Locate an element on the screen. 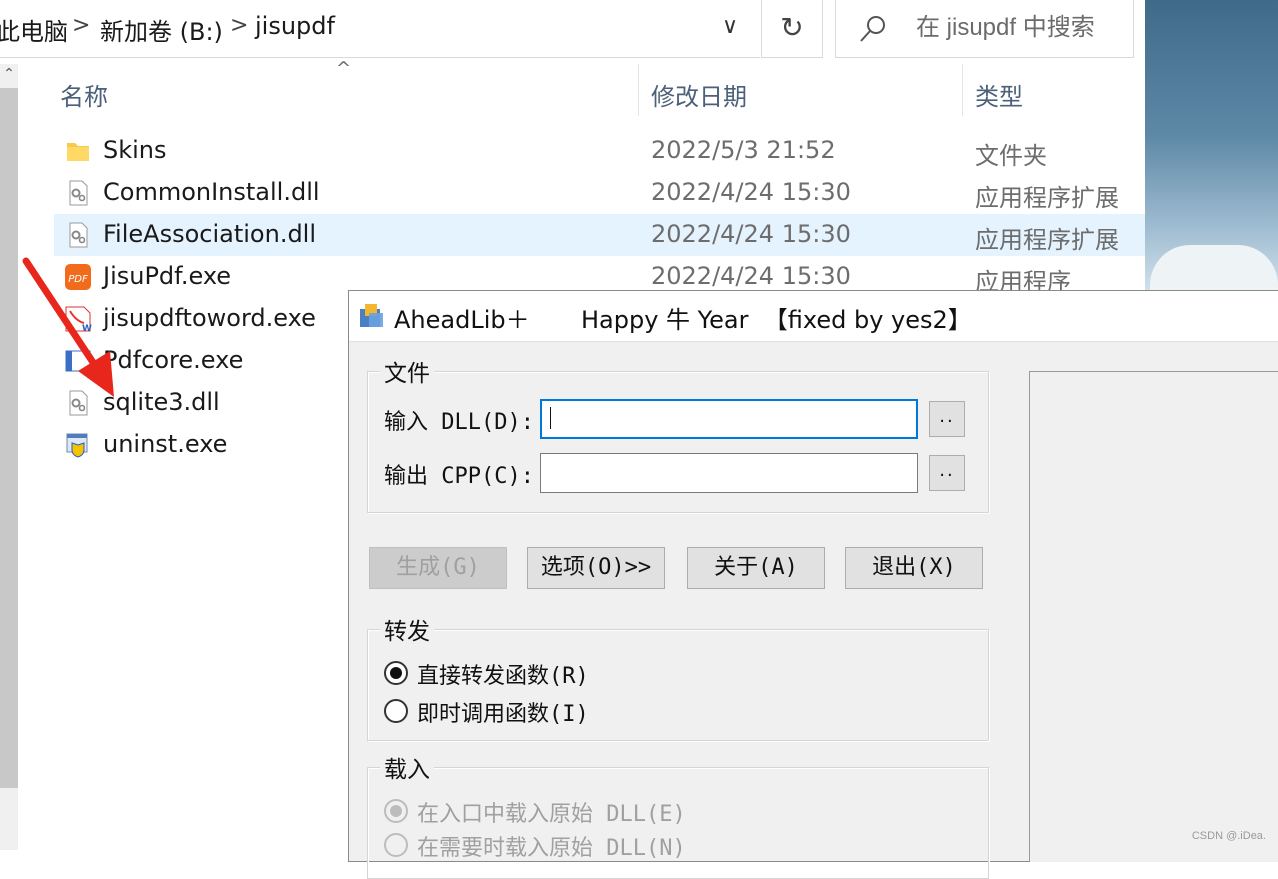 The image size is (1278, 879). forward-group: 转发 直接转发函数(R) 即时调用函数(I) is located at coordinates (678, 676).